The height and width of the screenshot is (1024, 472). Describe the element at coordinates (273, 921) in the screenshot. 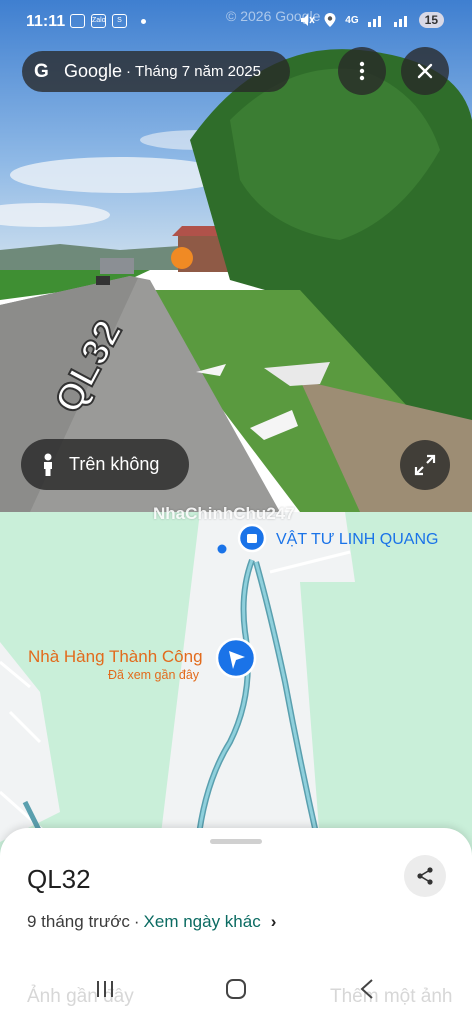

I see `chevron-right-icon: ›` at that location.